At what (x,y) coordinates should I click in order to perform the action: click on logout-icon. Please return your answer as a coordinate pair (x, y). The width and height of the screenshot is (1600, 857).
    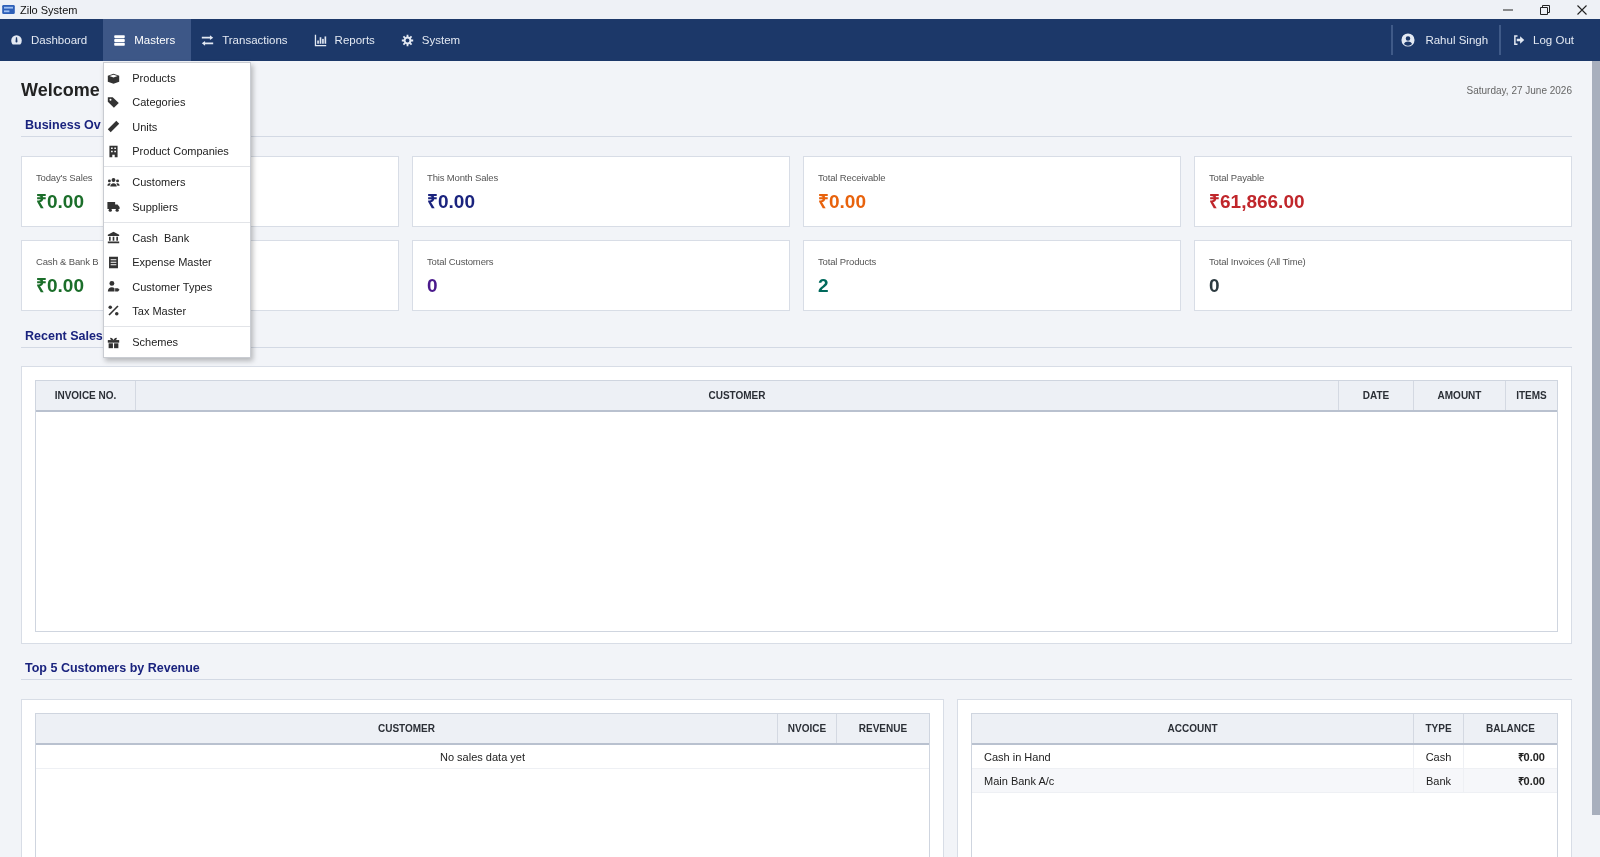
    Looking at the image, I should click on (1519, 40).